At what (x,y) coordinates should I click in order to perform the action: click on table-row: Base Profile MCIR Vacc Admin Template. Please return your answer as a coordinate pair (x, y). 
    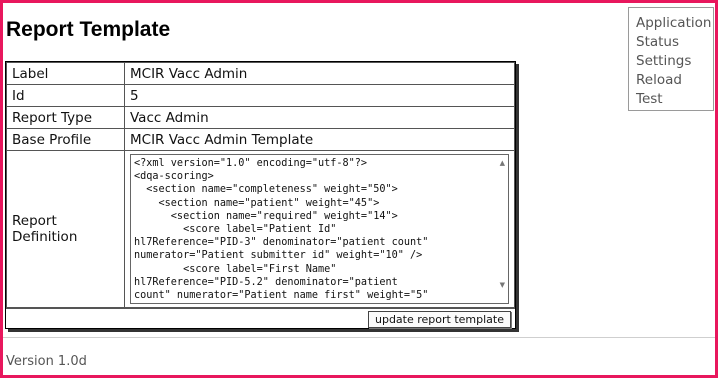
    Looking at the image, I should click on (260, 139).